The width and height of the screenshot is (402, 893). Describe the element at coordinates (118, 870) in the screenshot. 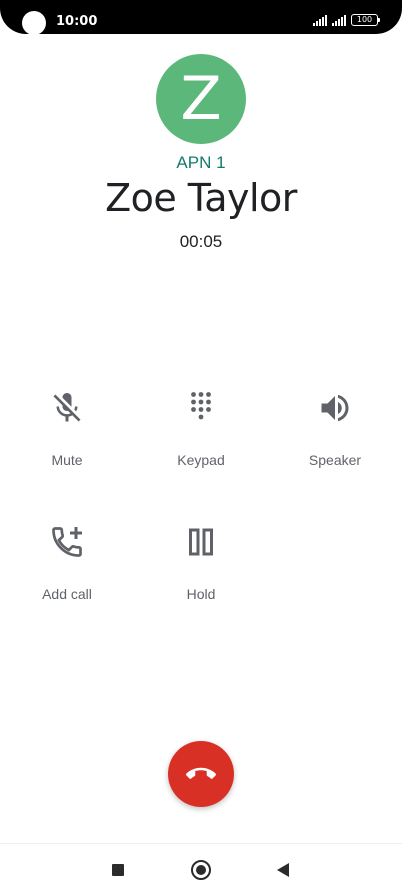

I see `recents-icon` at that location.